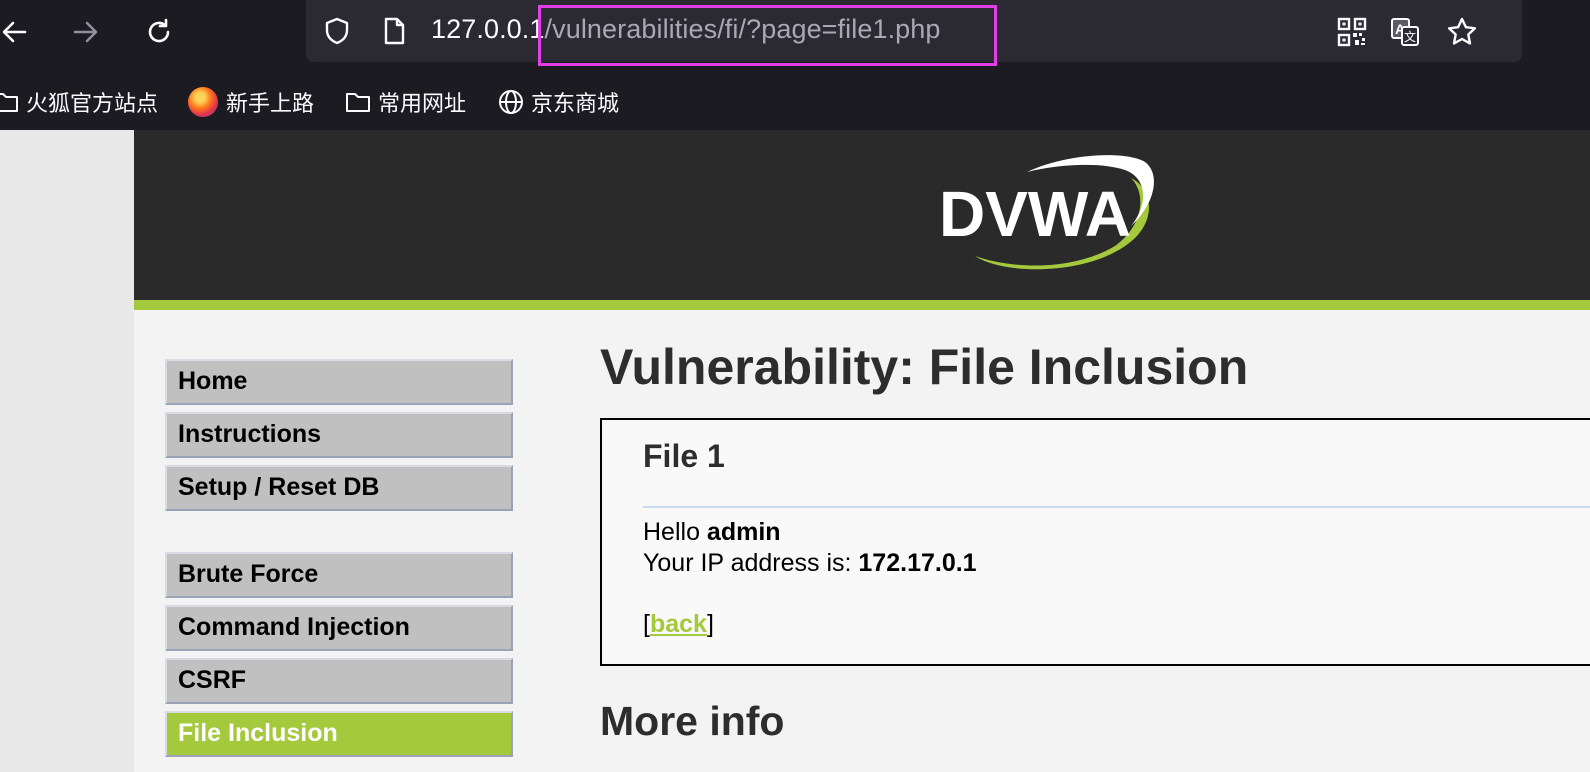 The image size is (1590, 772). Describe the element at coordinates (339, 681) in the screenshot. I see `menu-csrf: CSRF` at that location.